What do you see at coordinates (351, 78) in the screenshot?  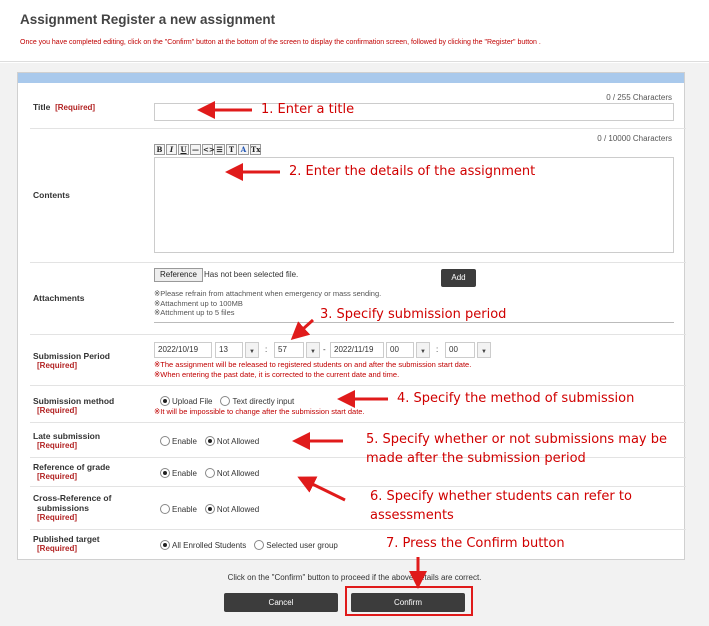 I see `form-header-bar` at bounding box center [351, 78].